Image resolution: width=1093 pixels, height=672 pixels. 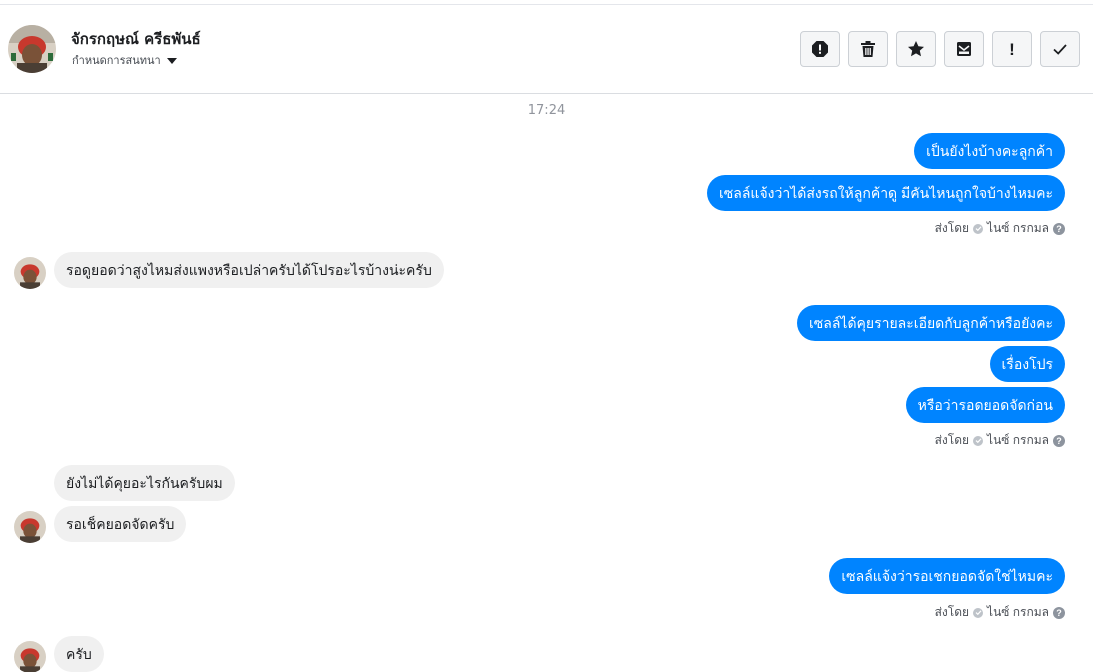 I want to click on contact-name: จักรกฤษณ์ ครีธพันธ์, so click(x=136, y=39).